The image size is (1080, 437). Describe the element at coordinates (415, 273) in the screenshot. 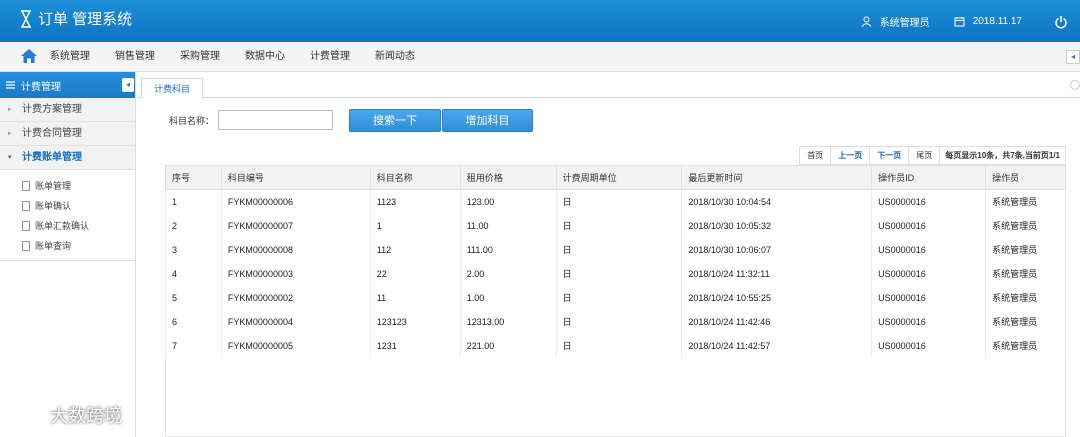

I see `table-cell: 22` at that location.